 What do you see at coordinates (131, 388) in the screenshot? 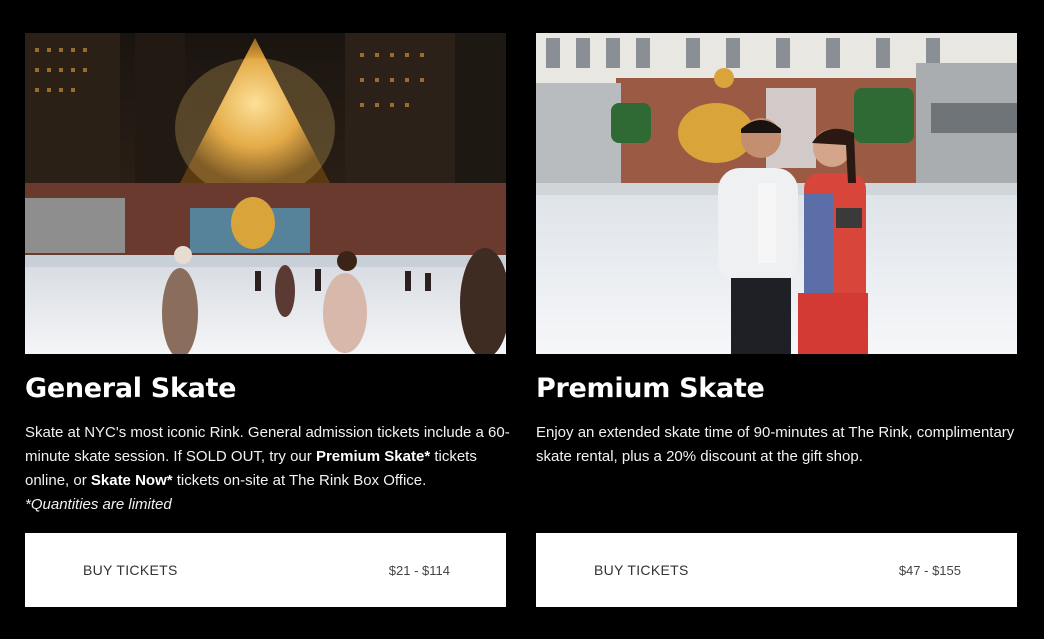
I see `general-skate-title: General Skate` at bounding box center [131, 388].